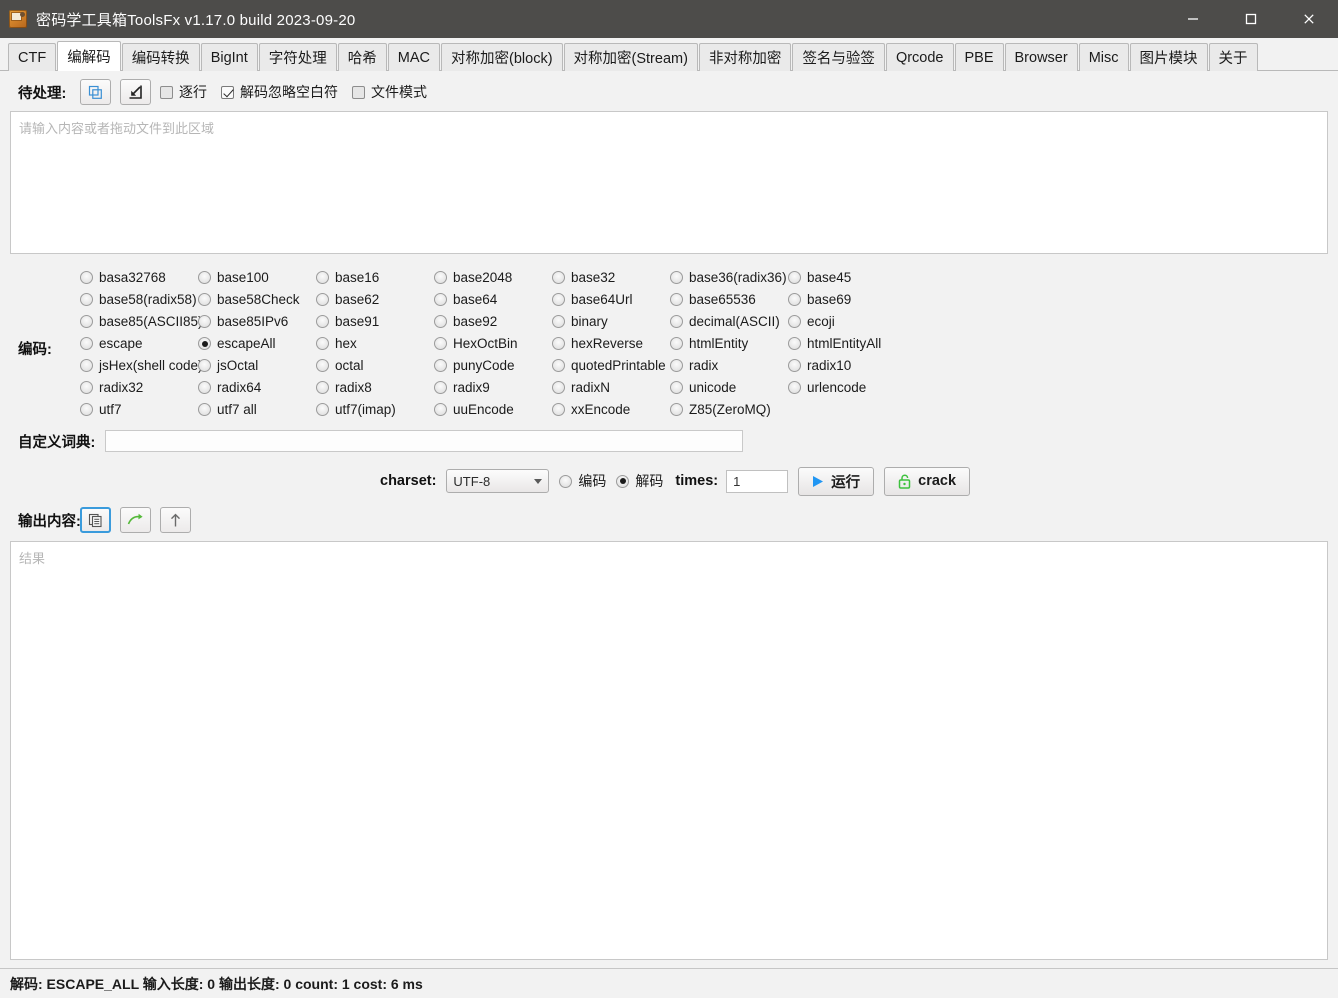  What do you see at coordinates (738, 277) in the screenshot?
I see `radio-label: base36(radix36)` at bounding box center [738, 277].